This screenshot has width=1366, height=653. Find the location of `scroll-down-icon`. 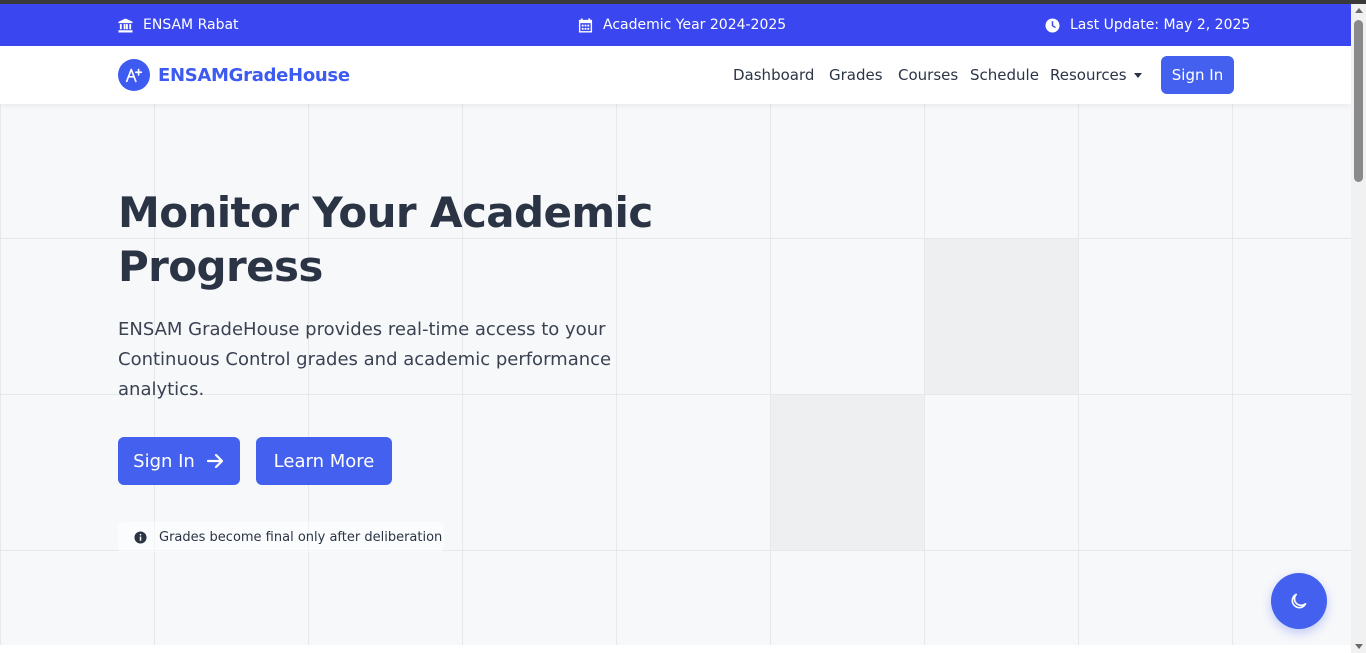

scroll-down-icon is located at coordinates (1359, 646).